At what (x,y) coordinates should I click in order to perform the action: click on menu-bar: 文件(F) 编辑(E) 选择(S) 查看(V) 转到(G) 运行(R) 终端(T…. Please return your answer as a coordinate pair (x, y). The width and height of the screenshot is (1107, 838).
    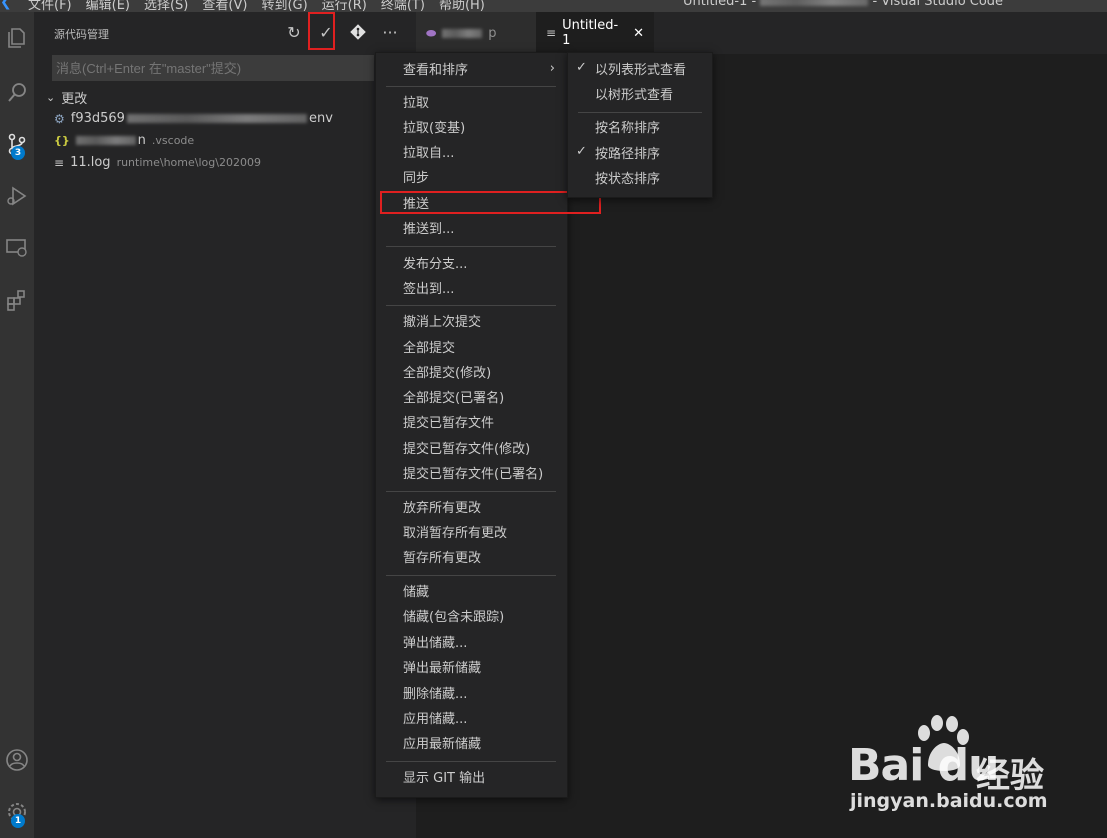
    Looking at the image, I should click on (256, 6).